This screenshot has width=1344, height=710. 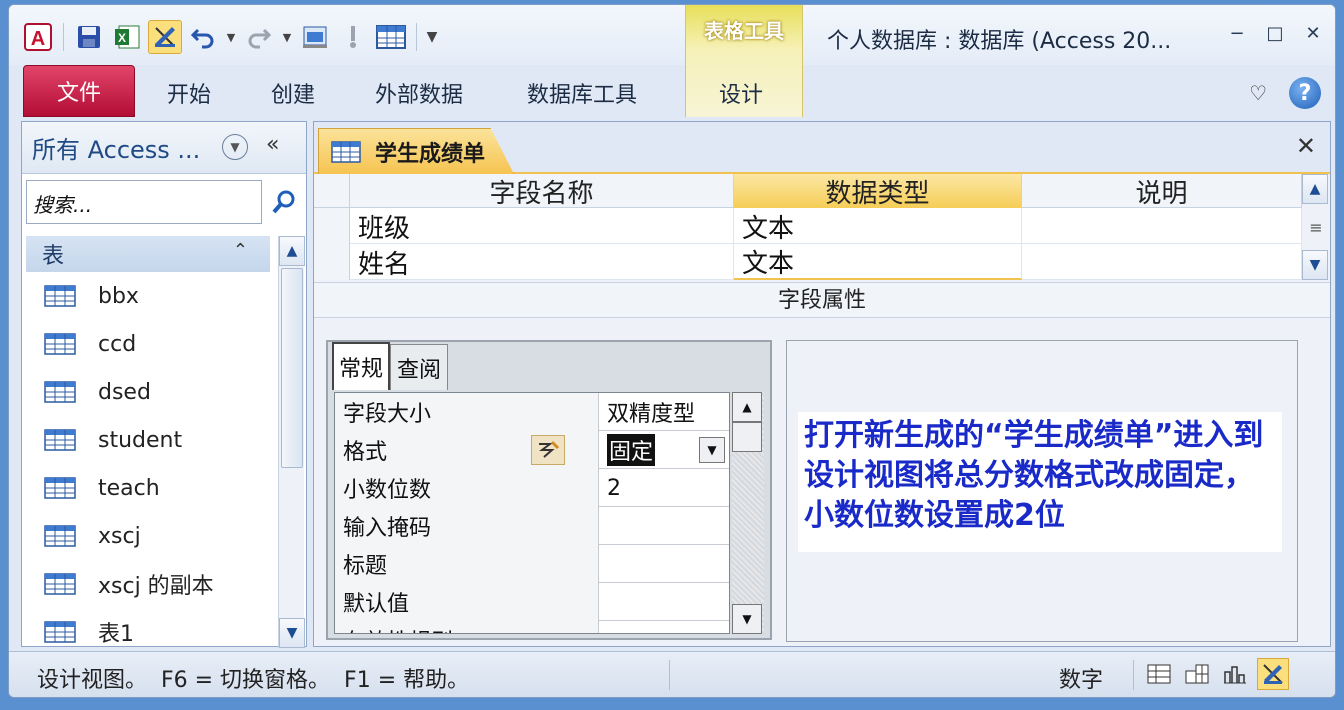 What do you see at coordinates (1275, 33) in the screenshot?
I see `maximize-icon: □` at bounding box center [1275, 33].